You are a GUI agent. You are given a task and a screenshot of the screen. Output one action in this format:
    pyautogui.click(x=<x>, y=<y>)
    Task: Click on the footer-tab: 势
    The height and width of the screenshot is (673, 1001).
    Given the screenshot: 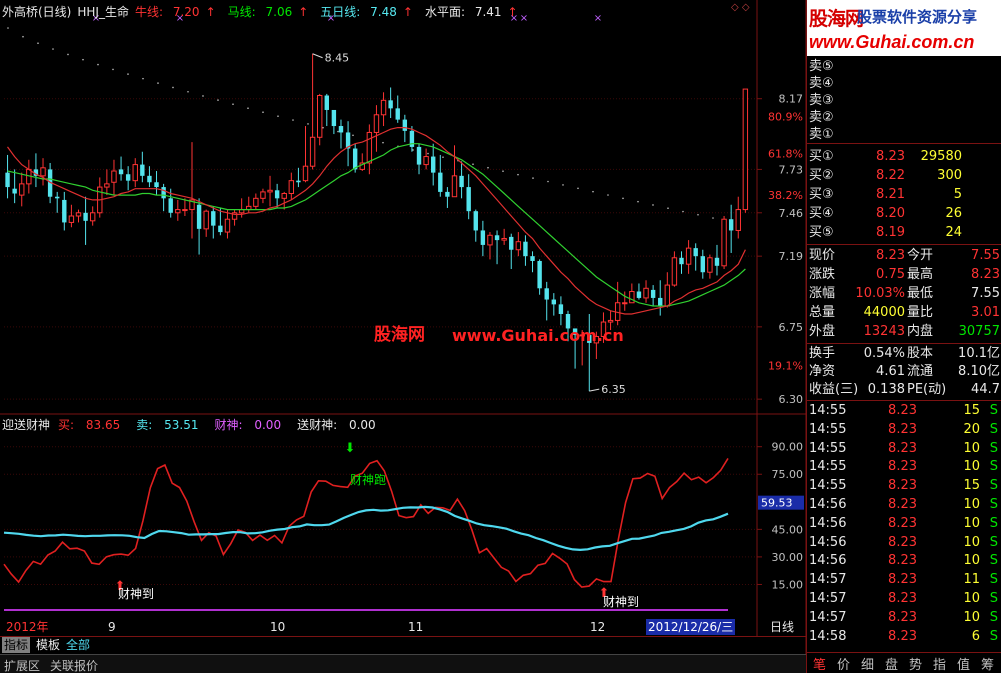 What is the action you would take?
    pyautogui.click(x=915, y=663)
    